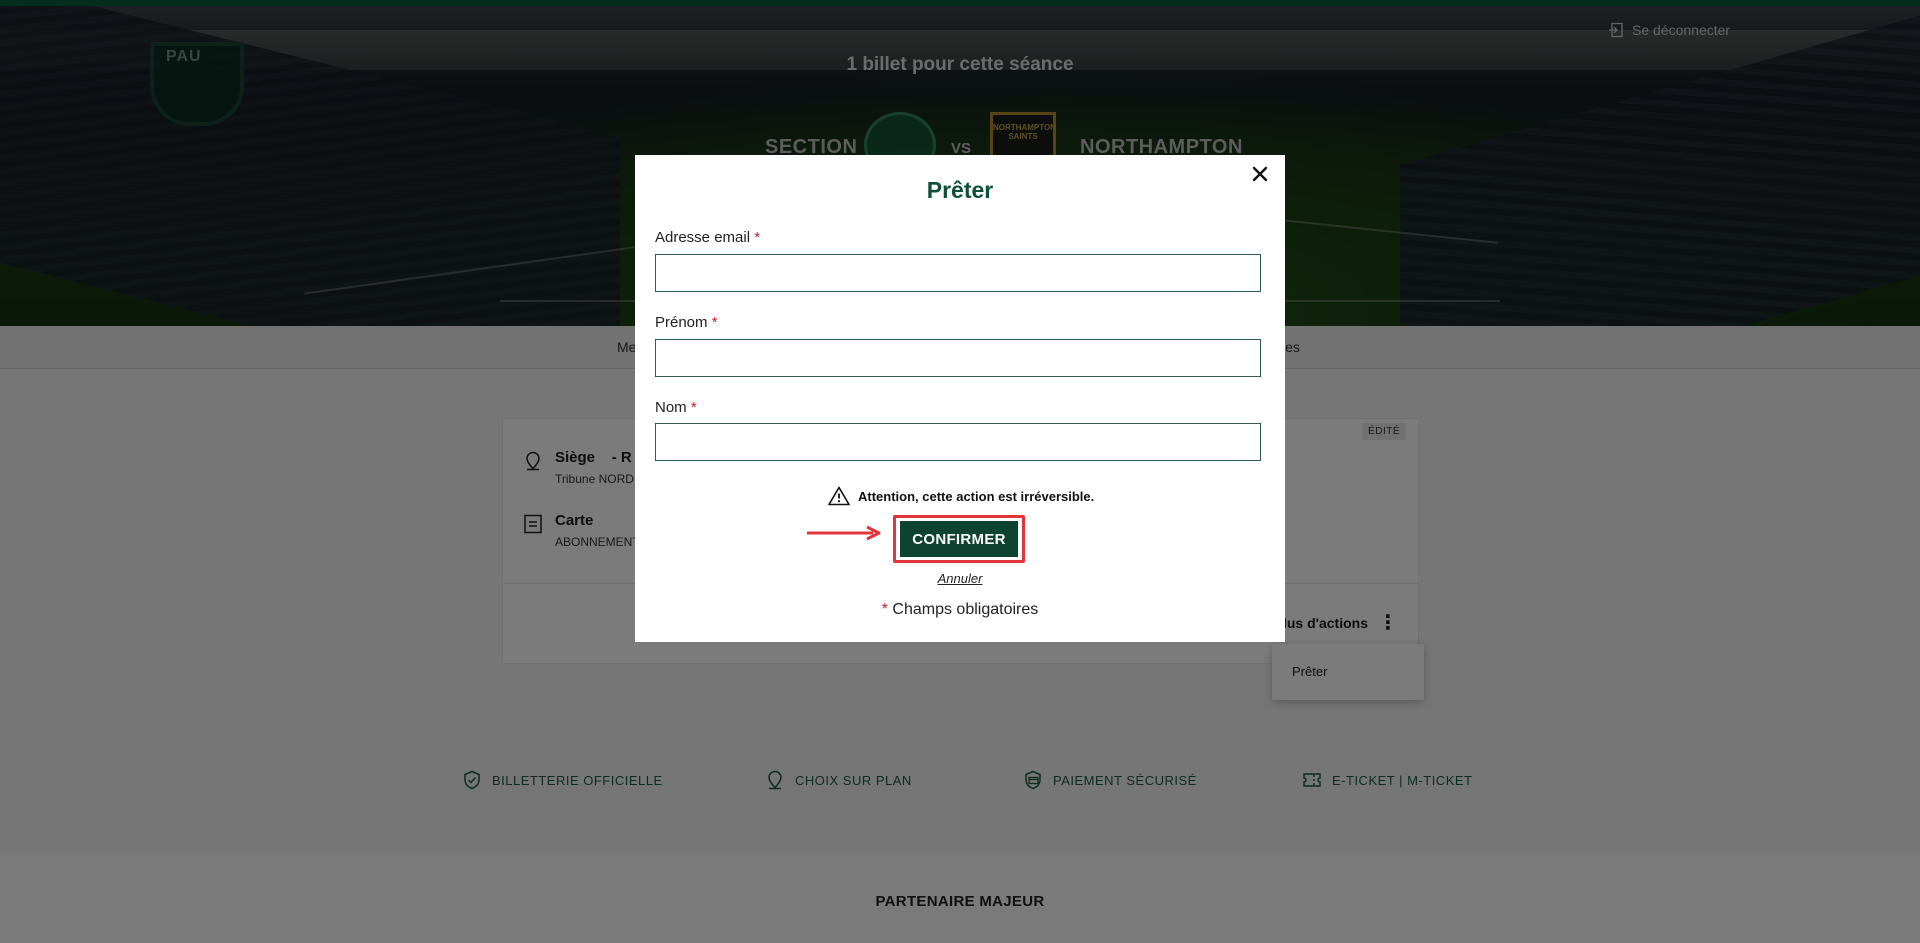 Image resolution: width=1920 pixels, height=943 pixels. What do you see at coordinates (960, 609) in the screenshot?
I see `required-fields-note: * Champs obligatoires` at bounding box center [960, 609].